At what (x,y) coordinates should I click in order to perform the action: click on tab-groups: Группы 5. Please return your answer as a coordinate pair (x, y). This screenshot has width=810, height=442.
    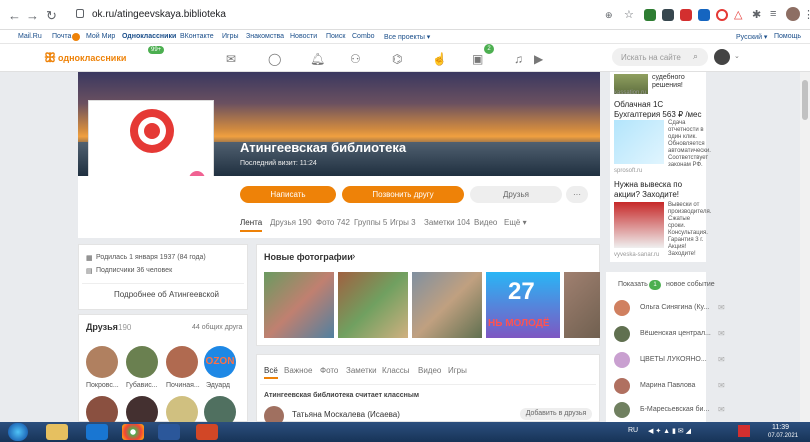
    Looking at the image, I should click on (370, 222).